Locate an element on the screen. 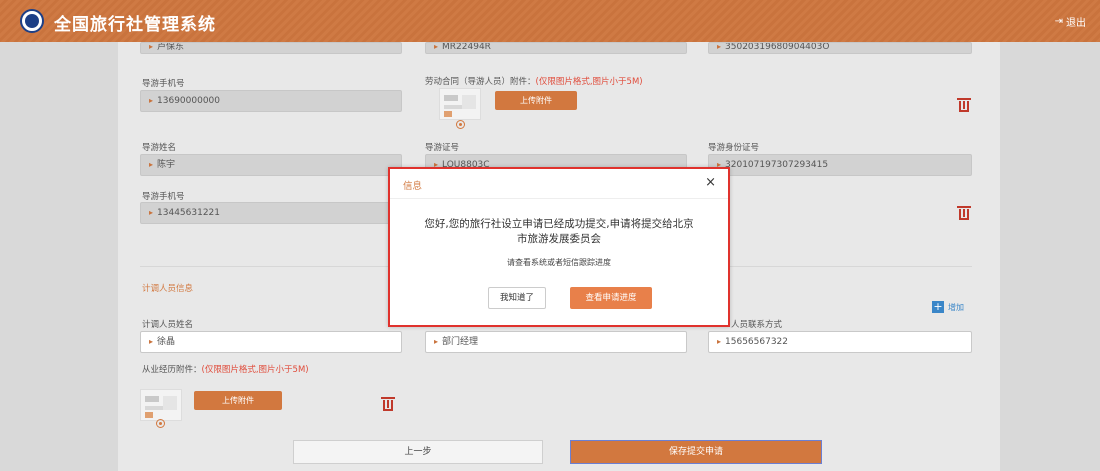 The image size is (1100, 471). right-gutter is located at coordinates (1050, 256).